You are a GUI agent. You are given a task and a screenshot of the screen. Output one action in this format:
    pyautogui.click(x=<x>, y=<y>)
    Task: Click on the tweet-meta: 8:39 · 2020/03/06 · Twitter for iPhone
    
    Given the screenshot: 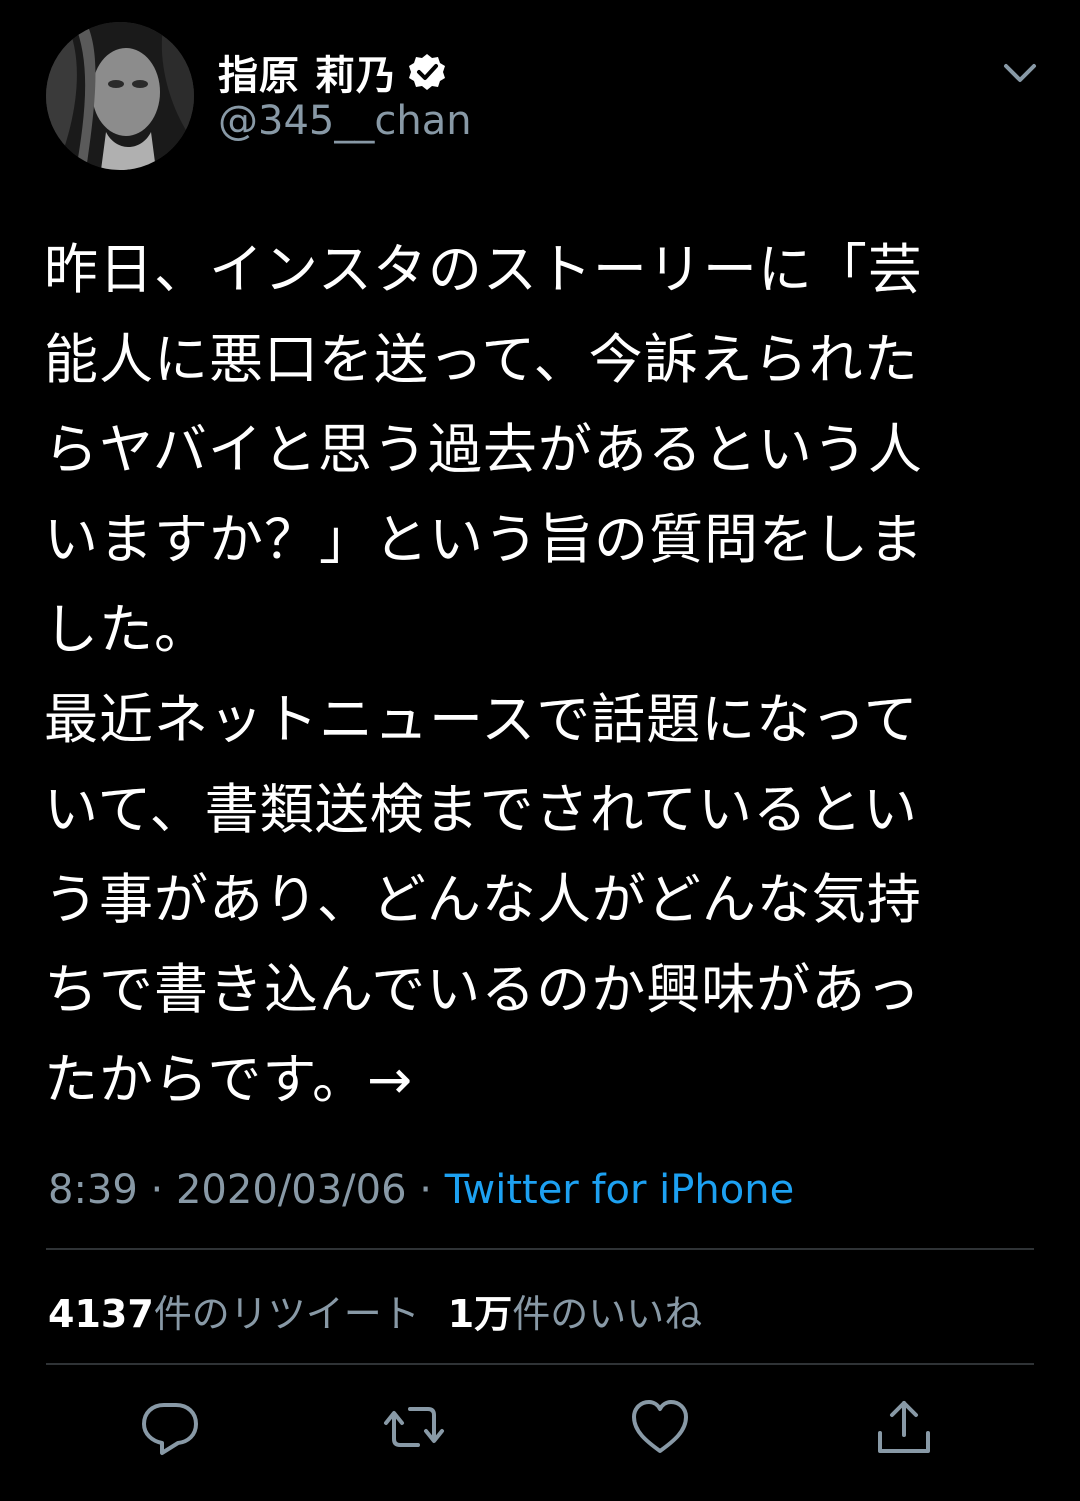 What is the action you would take?
    pyautogui.click(x=421, y=1190)
    